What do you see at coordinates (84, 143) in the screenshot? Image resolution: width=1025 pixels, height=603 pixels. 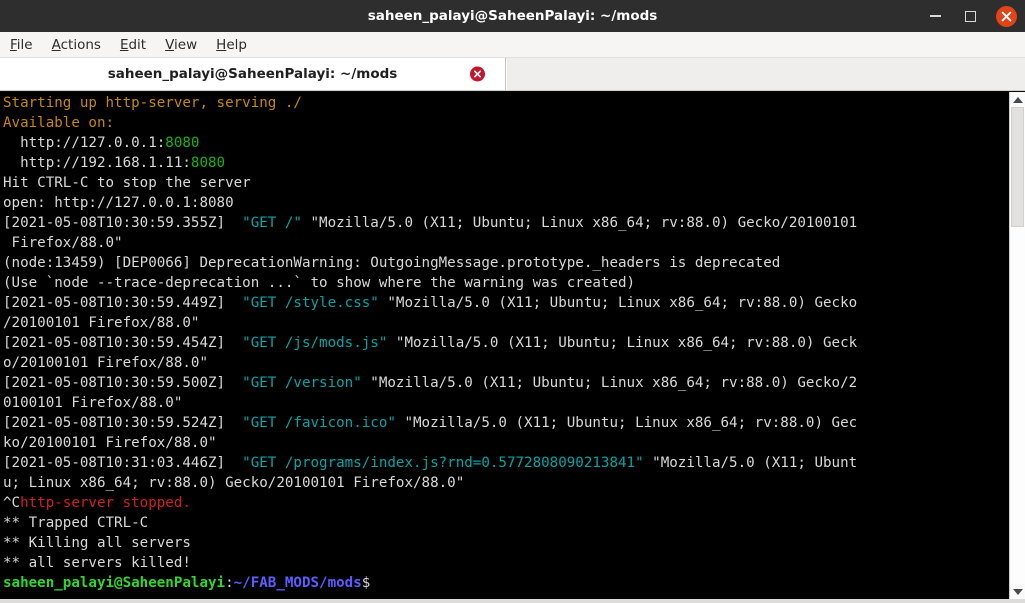 I see `terminal-text-segment: http://127.0.0.1:` at bounding box center [84, 143].